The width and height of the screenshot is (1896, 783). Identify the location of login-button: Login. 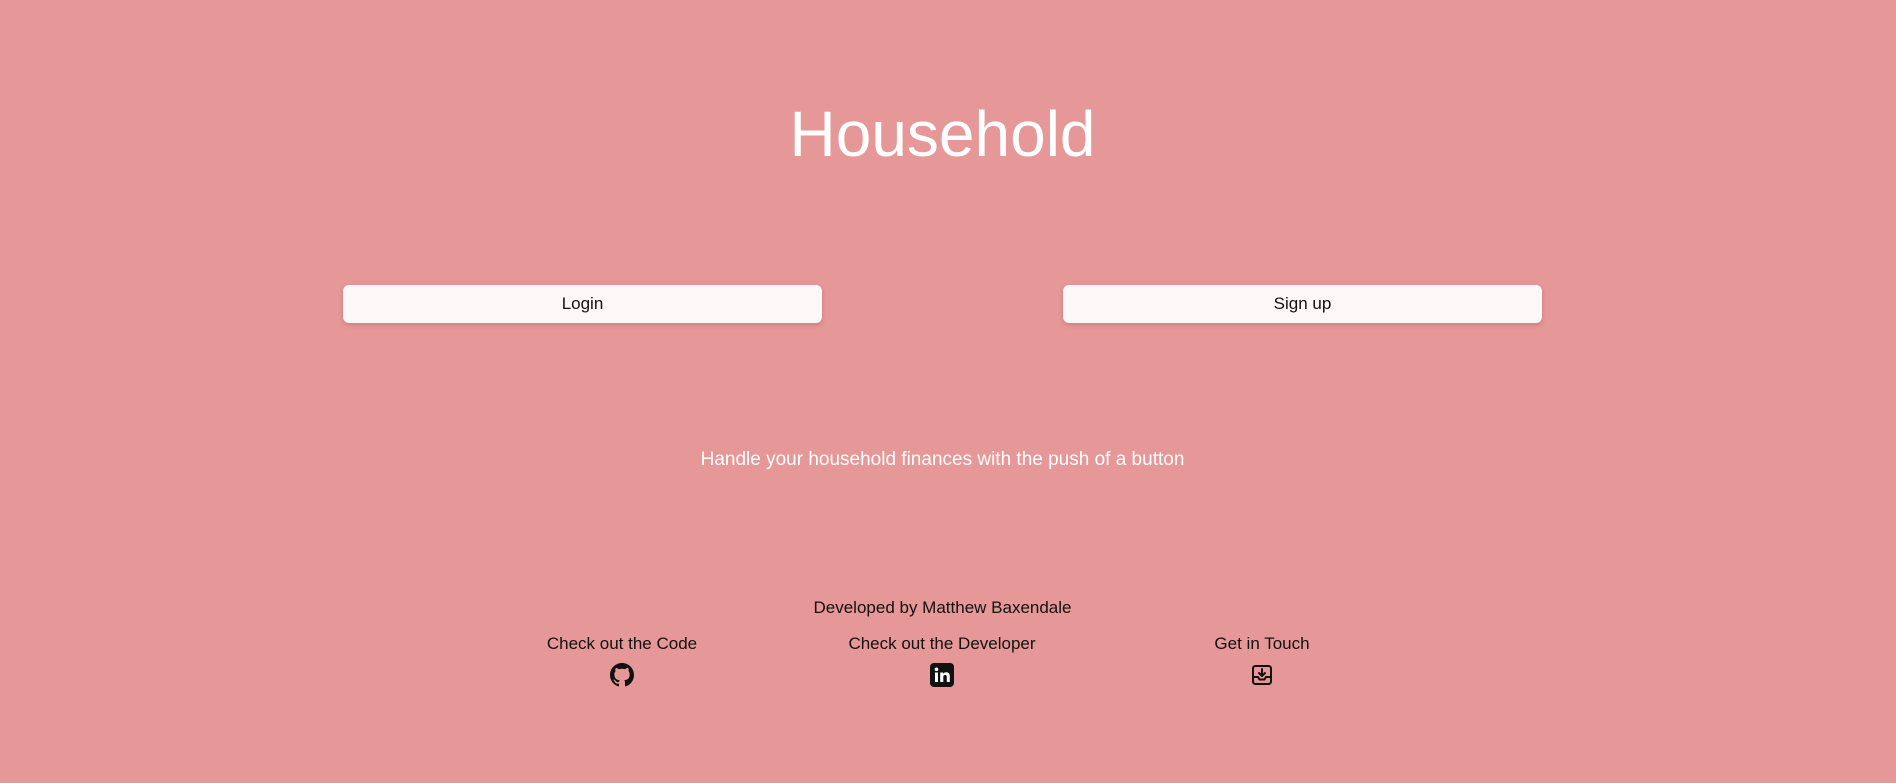
(582, 304).